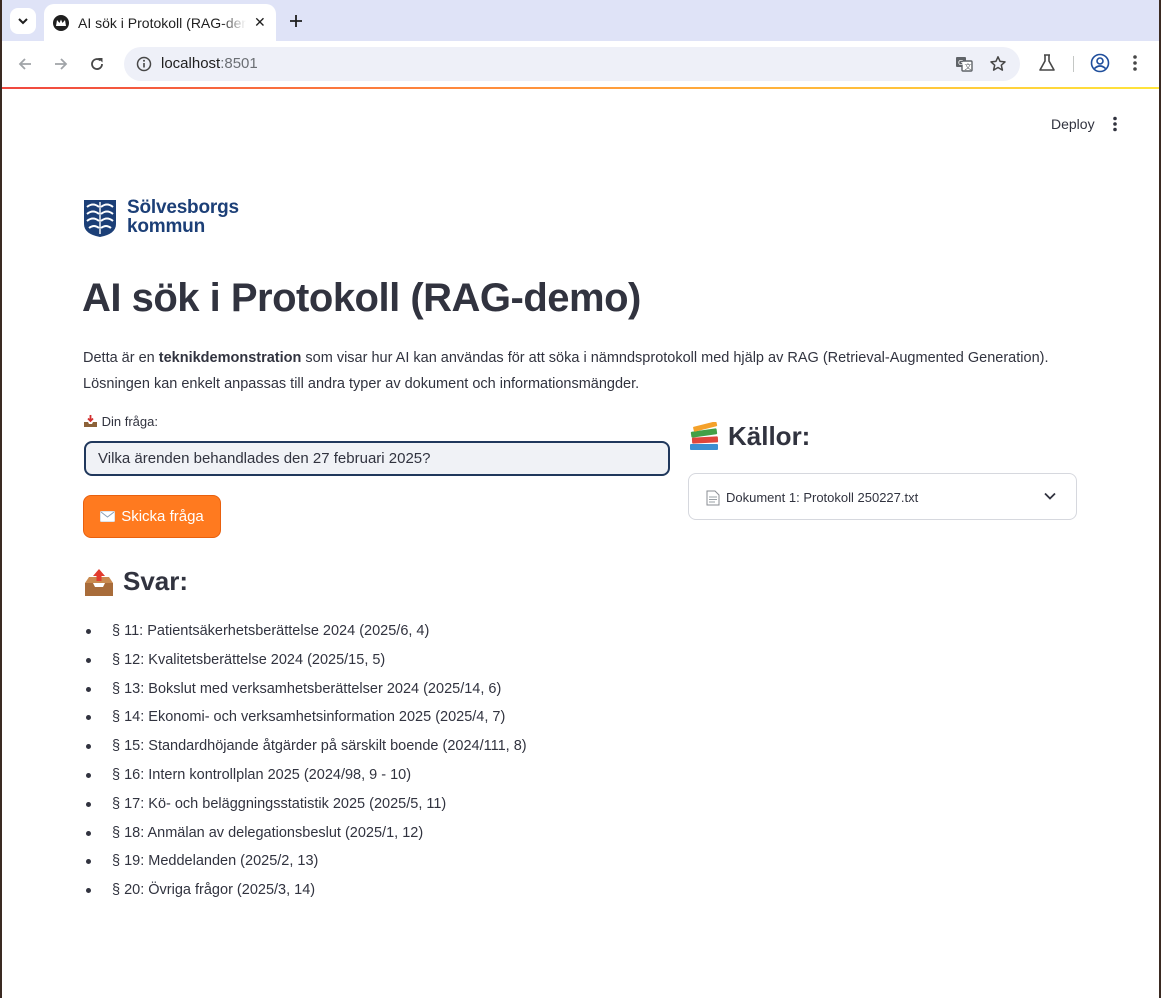 This screenshot has width=1161, height=998. Describe the element at coordinates (306, 861) in the screenshot. I see `answer-item: § 19: Meddelanden (2025/2, 13)` at that location.